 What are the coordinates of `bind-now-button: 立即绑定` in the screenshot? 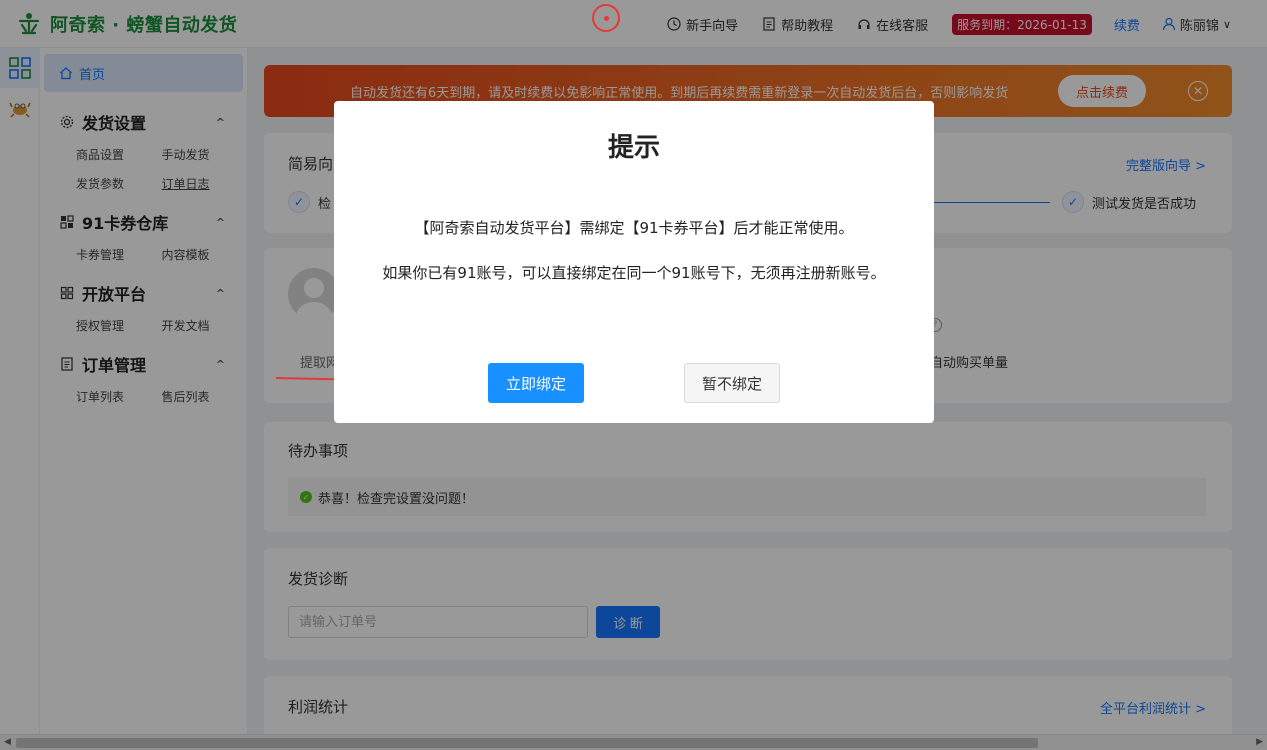 It's located at (536, 383).